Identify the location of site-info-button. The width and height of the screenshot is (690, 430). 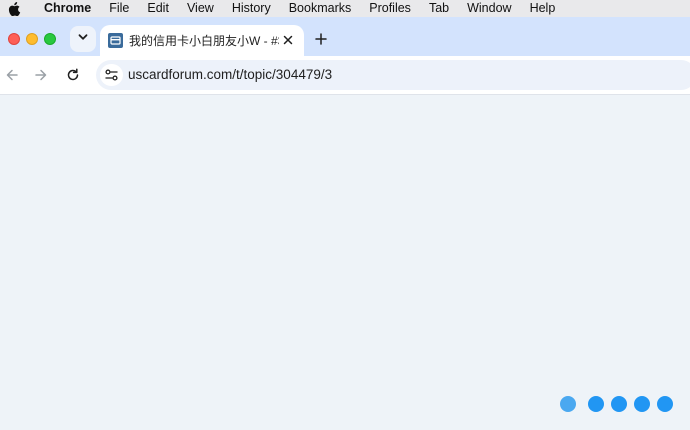
(111, 75).